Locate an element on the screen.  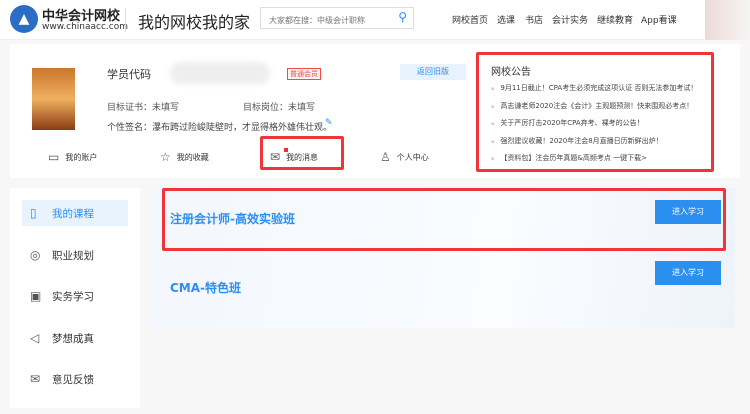
sidebar-label: 实务学习 is located at coordinates (73, 296).